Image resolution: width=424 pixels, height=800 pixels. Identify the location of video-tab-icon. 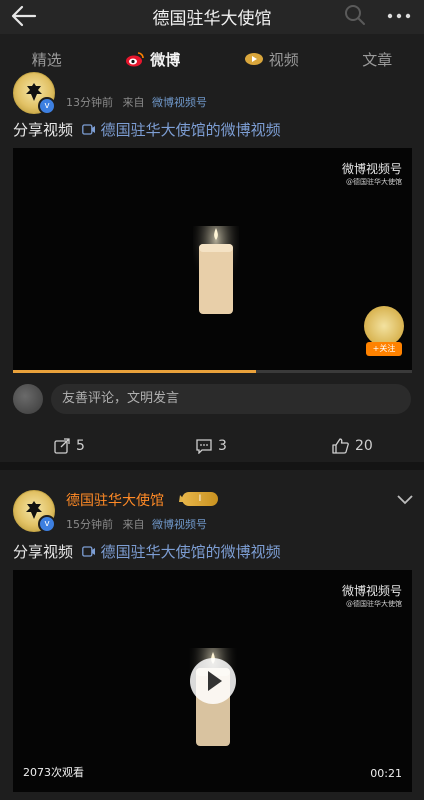
(253, 59).